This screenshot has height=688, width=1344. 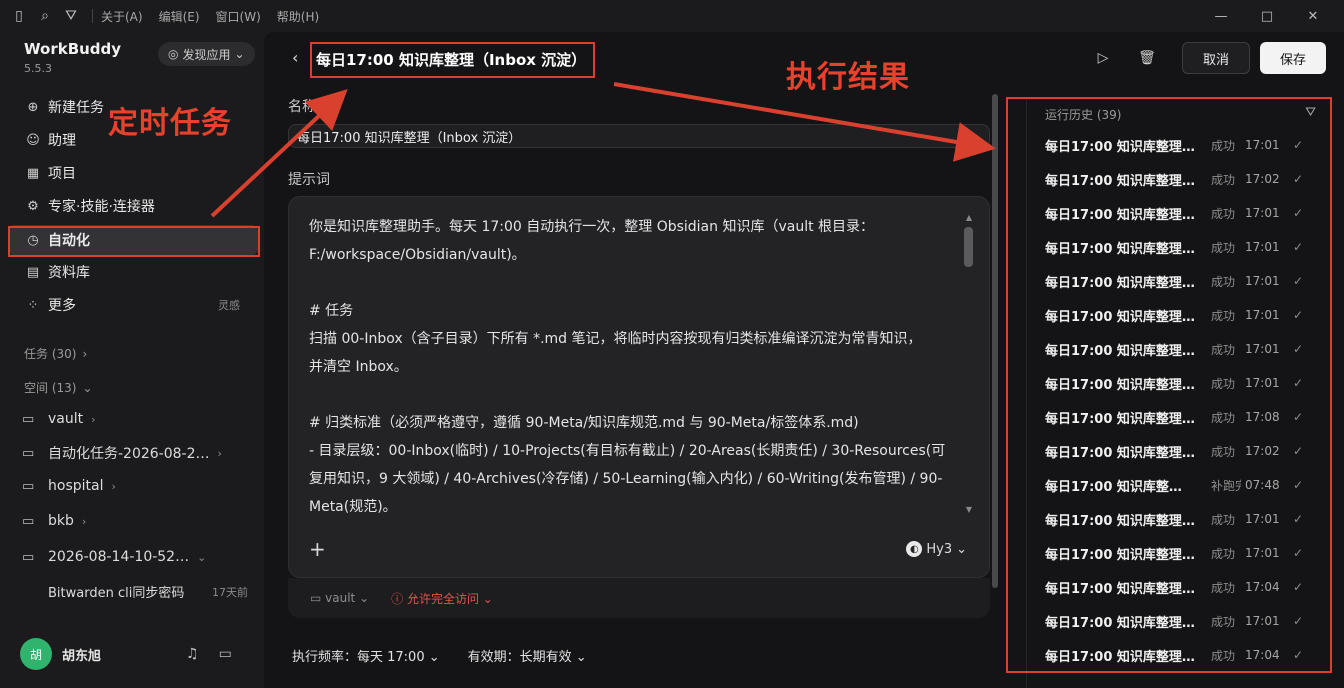 I want to click on window-controls: — □ ✕, so click(x=1267, y=16).